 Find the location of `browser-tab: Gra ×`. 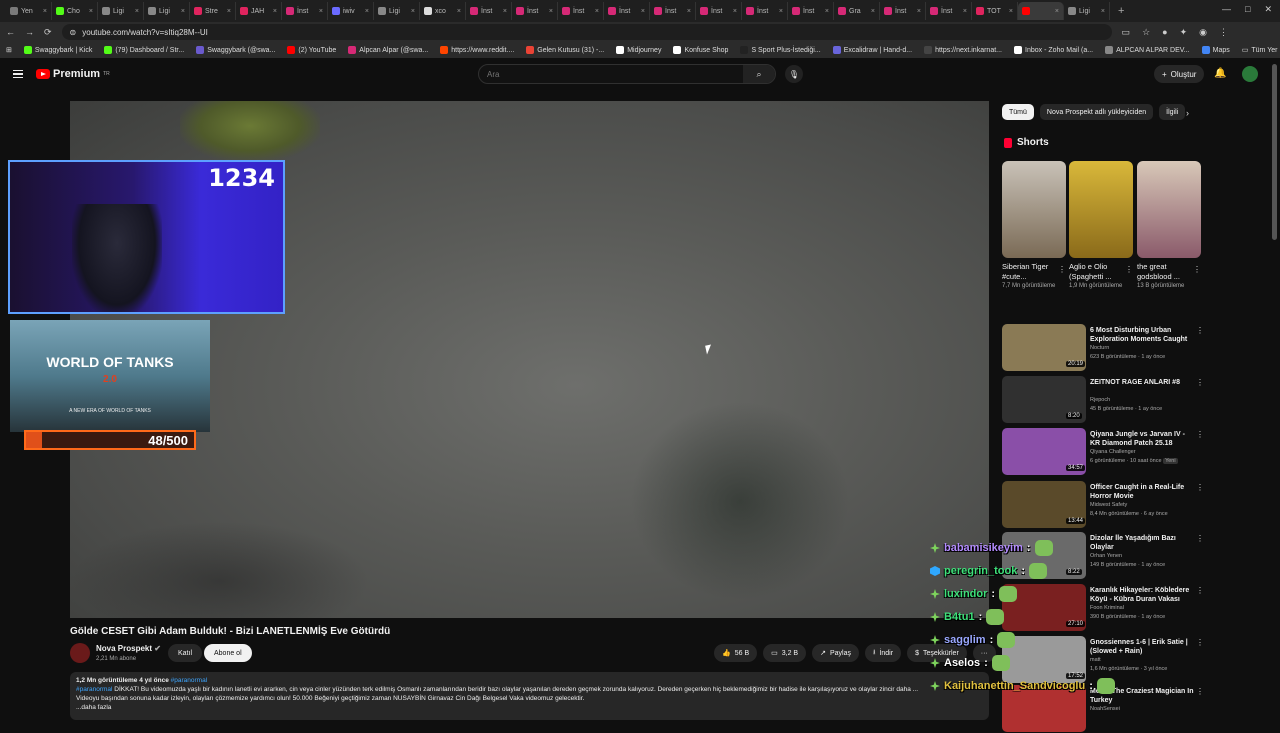

browser-tab: Gra × is located at coordinates (857, 11).